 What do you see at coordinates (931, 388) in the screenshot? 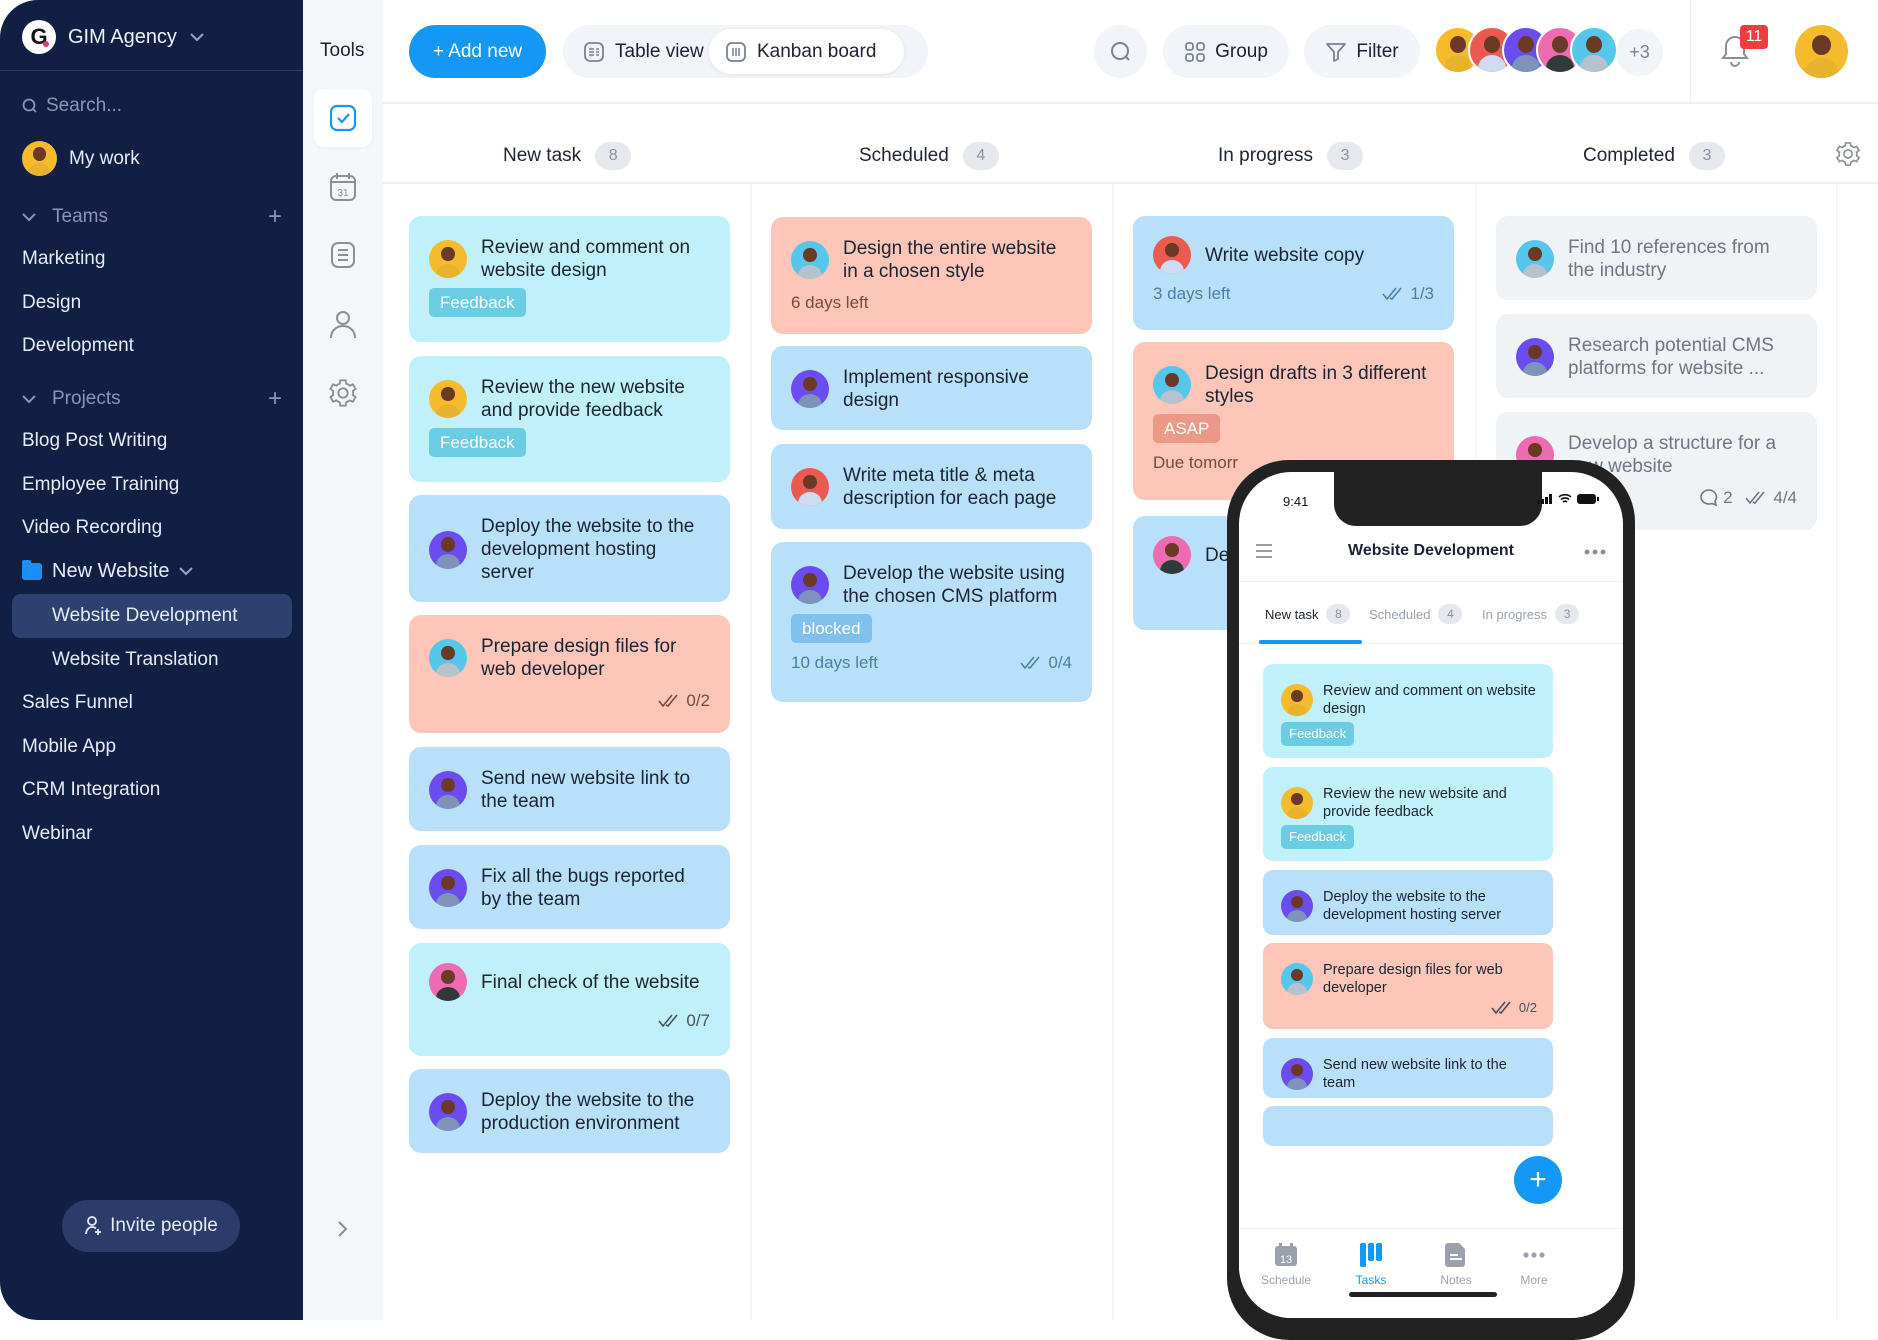
I see `task-card: Implement responsive design` at bounding box center [931, 388].